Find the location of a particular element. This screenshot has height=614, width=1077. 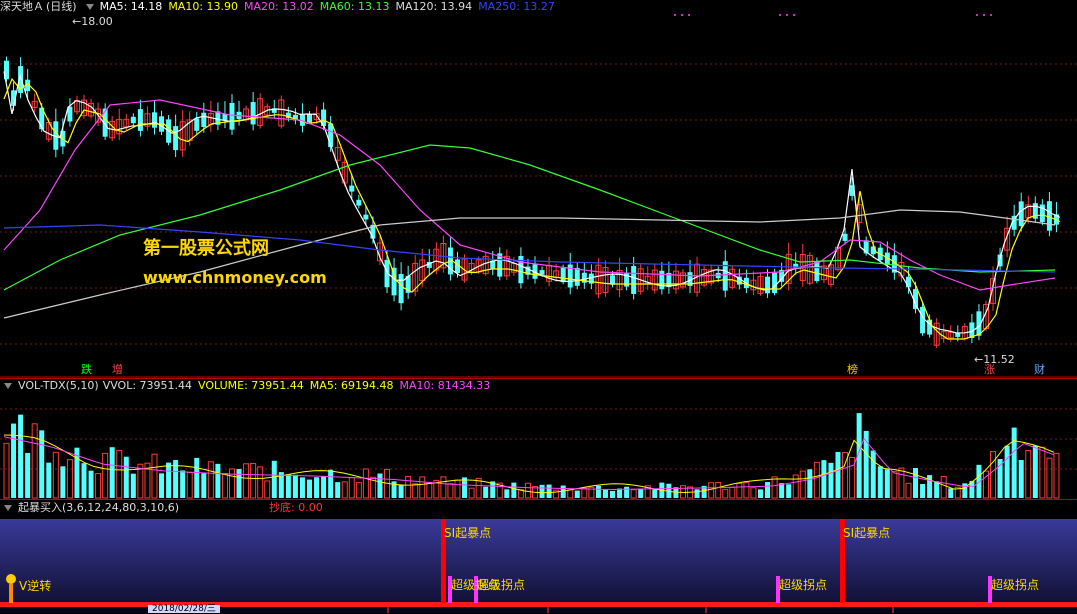

period-label: (日线) is located at coordinates (61, 6).